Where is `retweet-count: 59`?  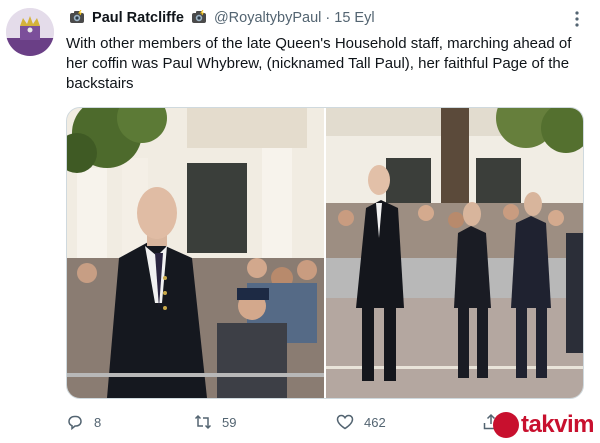 retweet-count: 59 is located at coordinates (229, 422).